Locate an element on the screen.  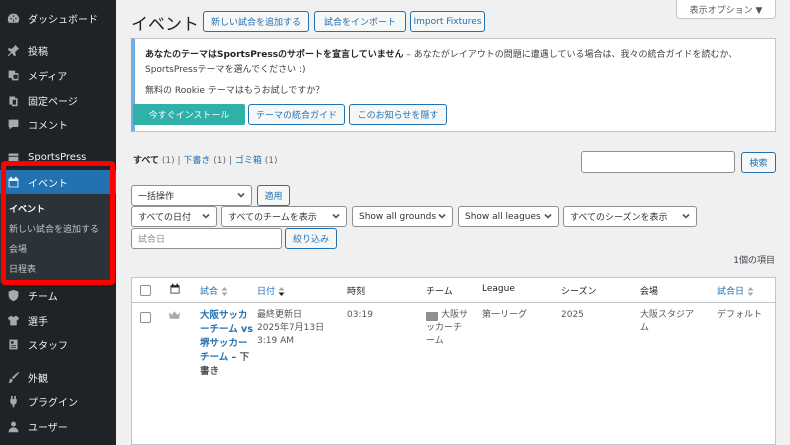
sidebar-item-label: チーム is located at coordinates (43, 297).